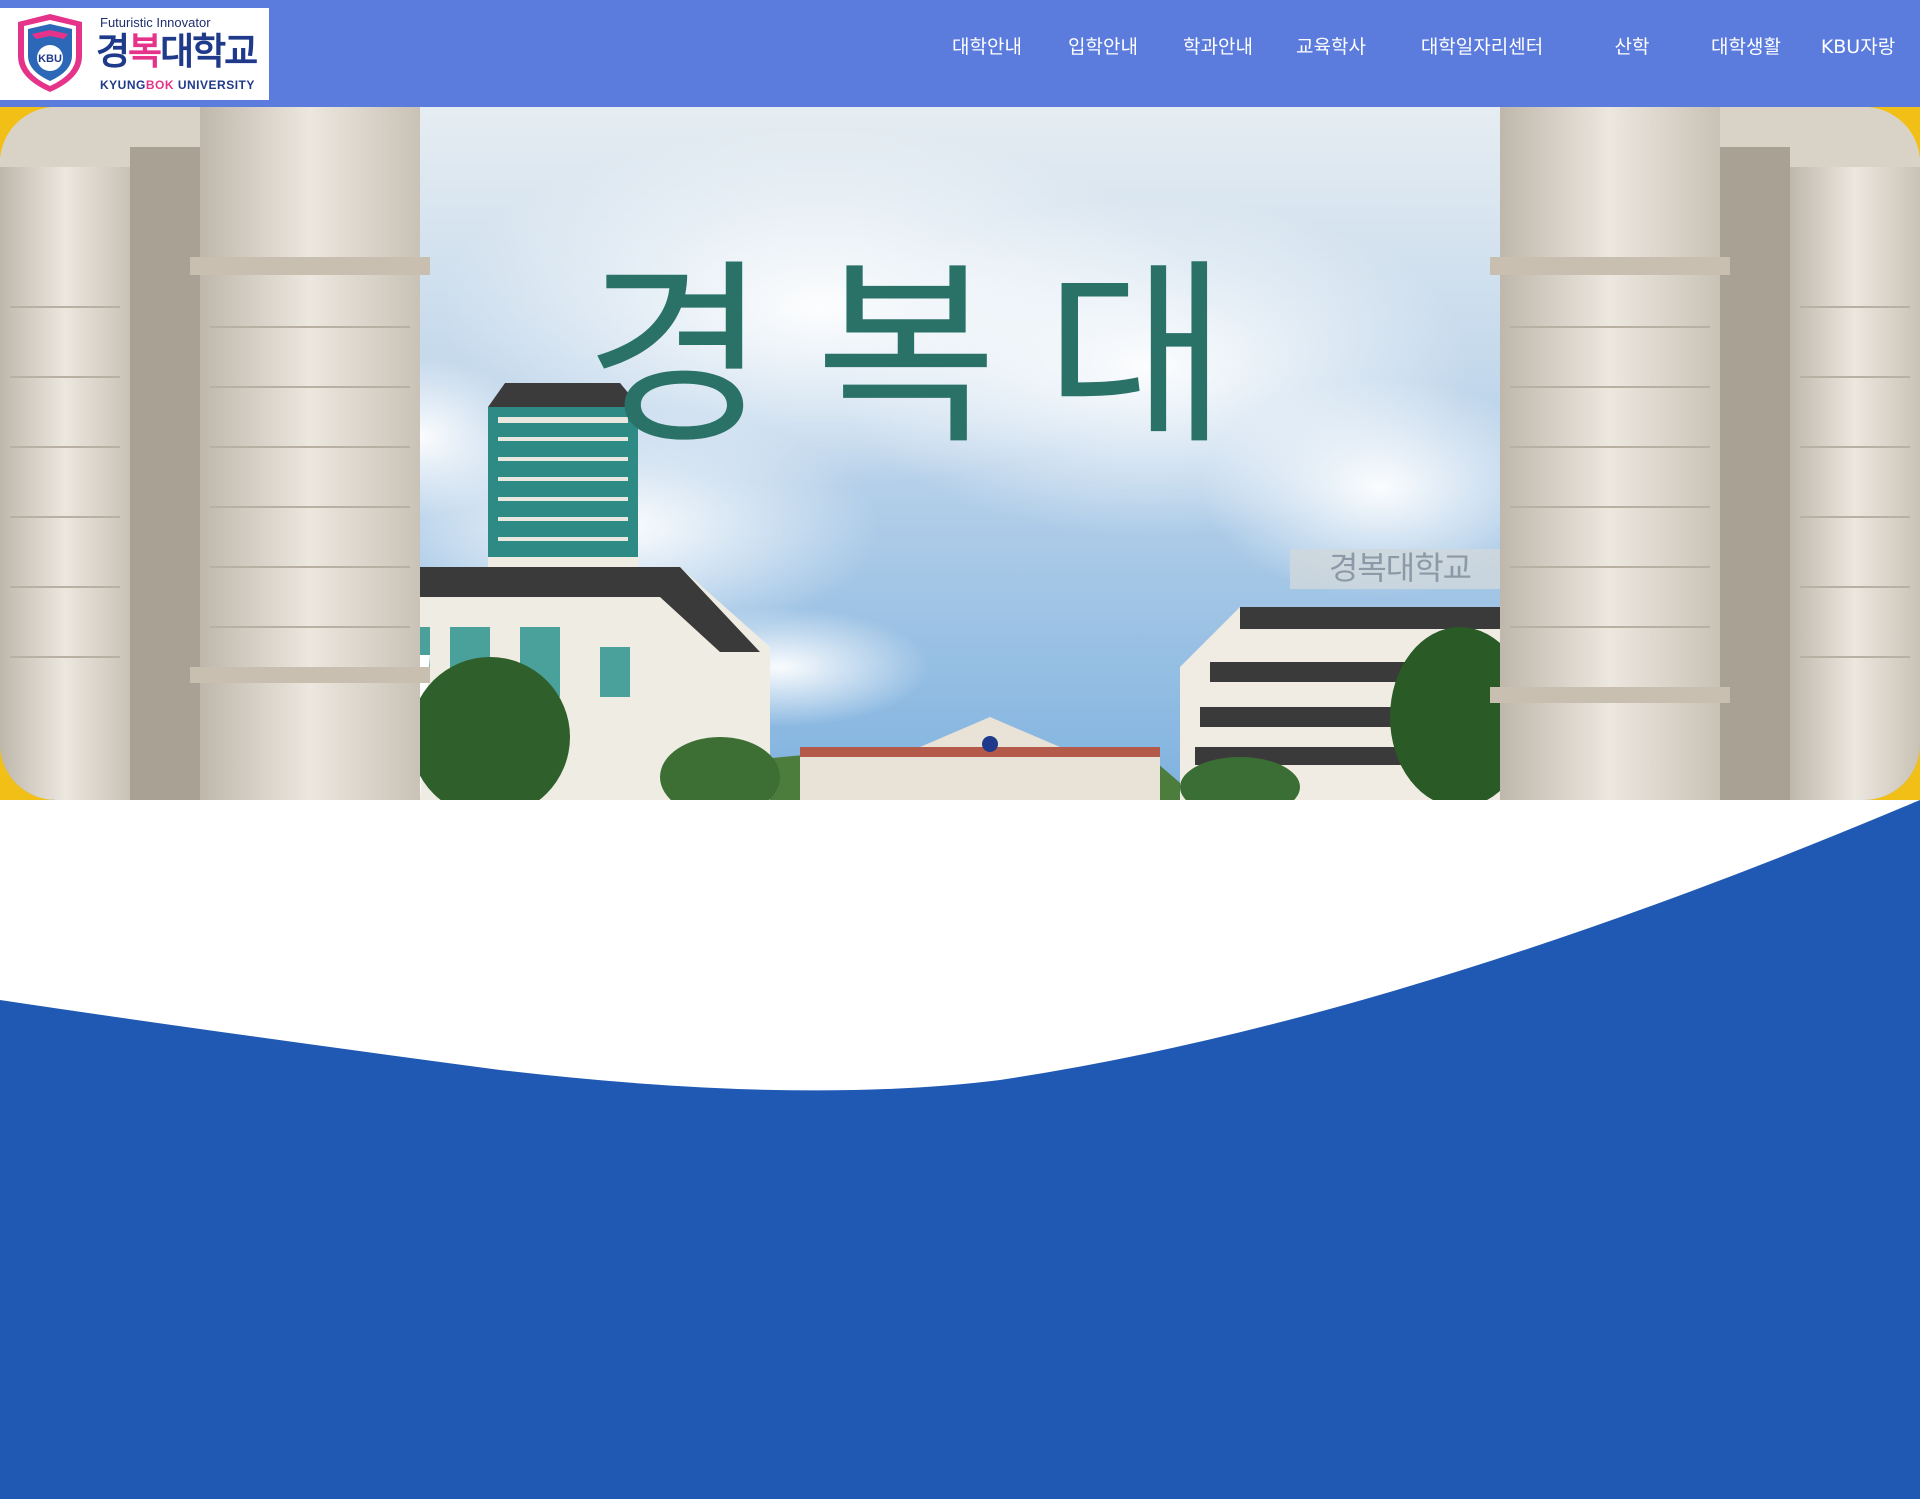 The width and height of the screenshot is (1920, 1499). Describe the element at coordinates (930, 356) in the screenshot. I see `hero-title: 경복대` at that location.